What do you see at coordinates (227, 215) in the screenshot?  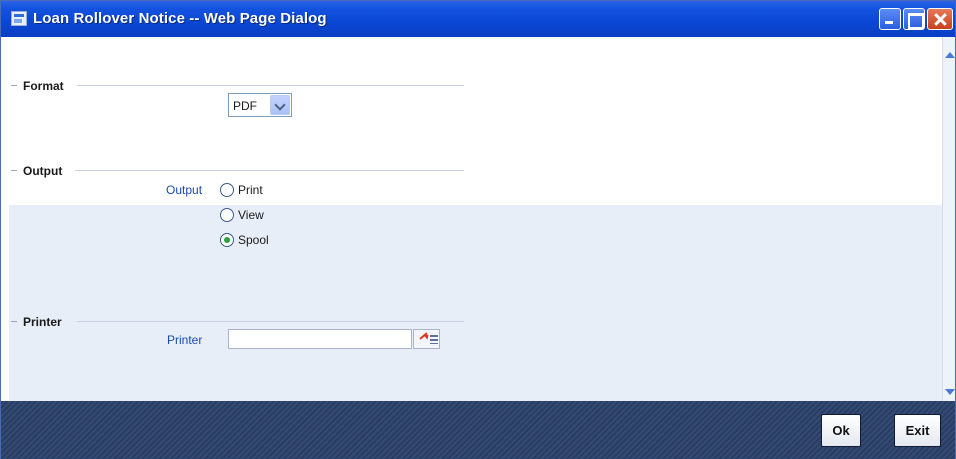 I see `view-radio` at bounding box center [227, 215].